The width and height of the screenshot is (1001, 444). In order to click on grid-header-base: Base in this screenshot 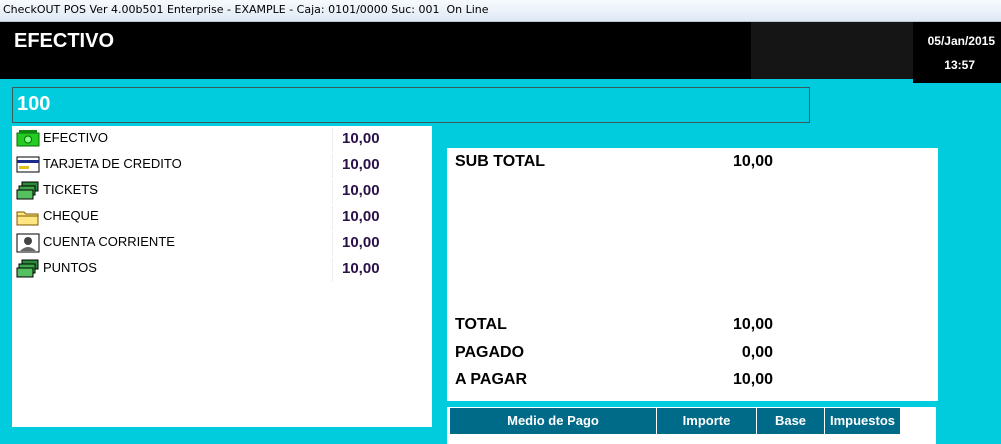, I will do `click(791, 421)`.